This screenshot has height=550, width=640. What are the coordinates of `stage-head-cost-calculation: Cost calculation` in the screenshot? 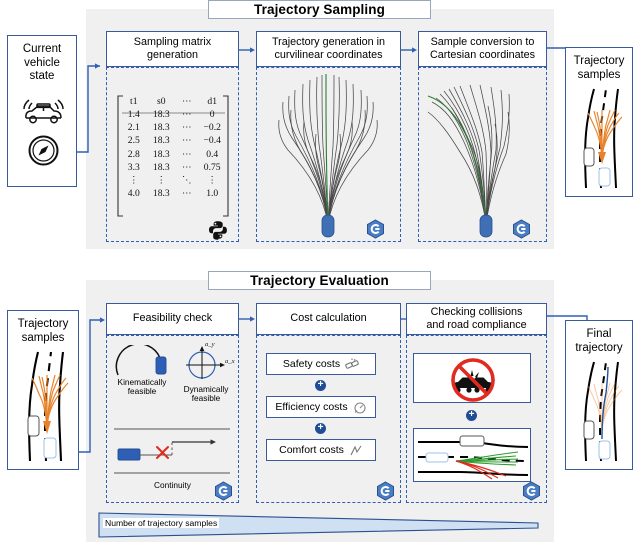 It's located at (328, 319).